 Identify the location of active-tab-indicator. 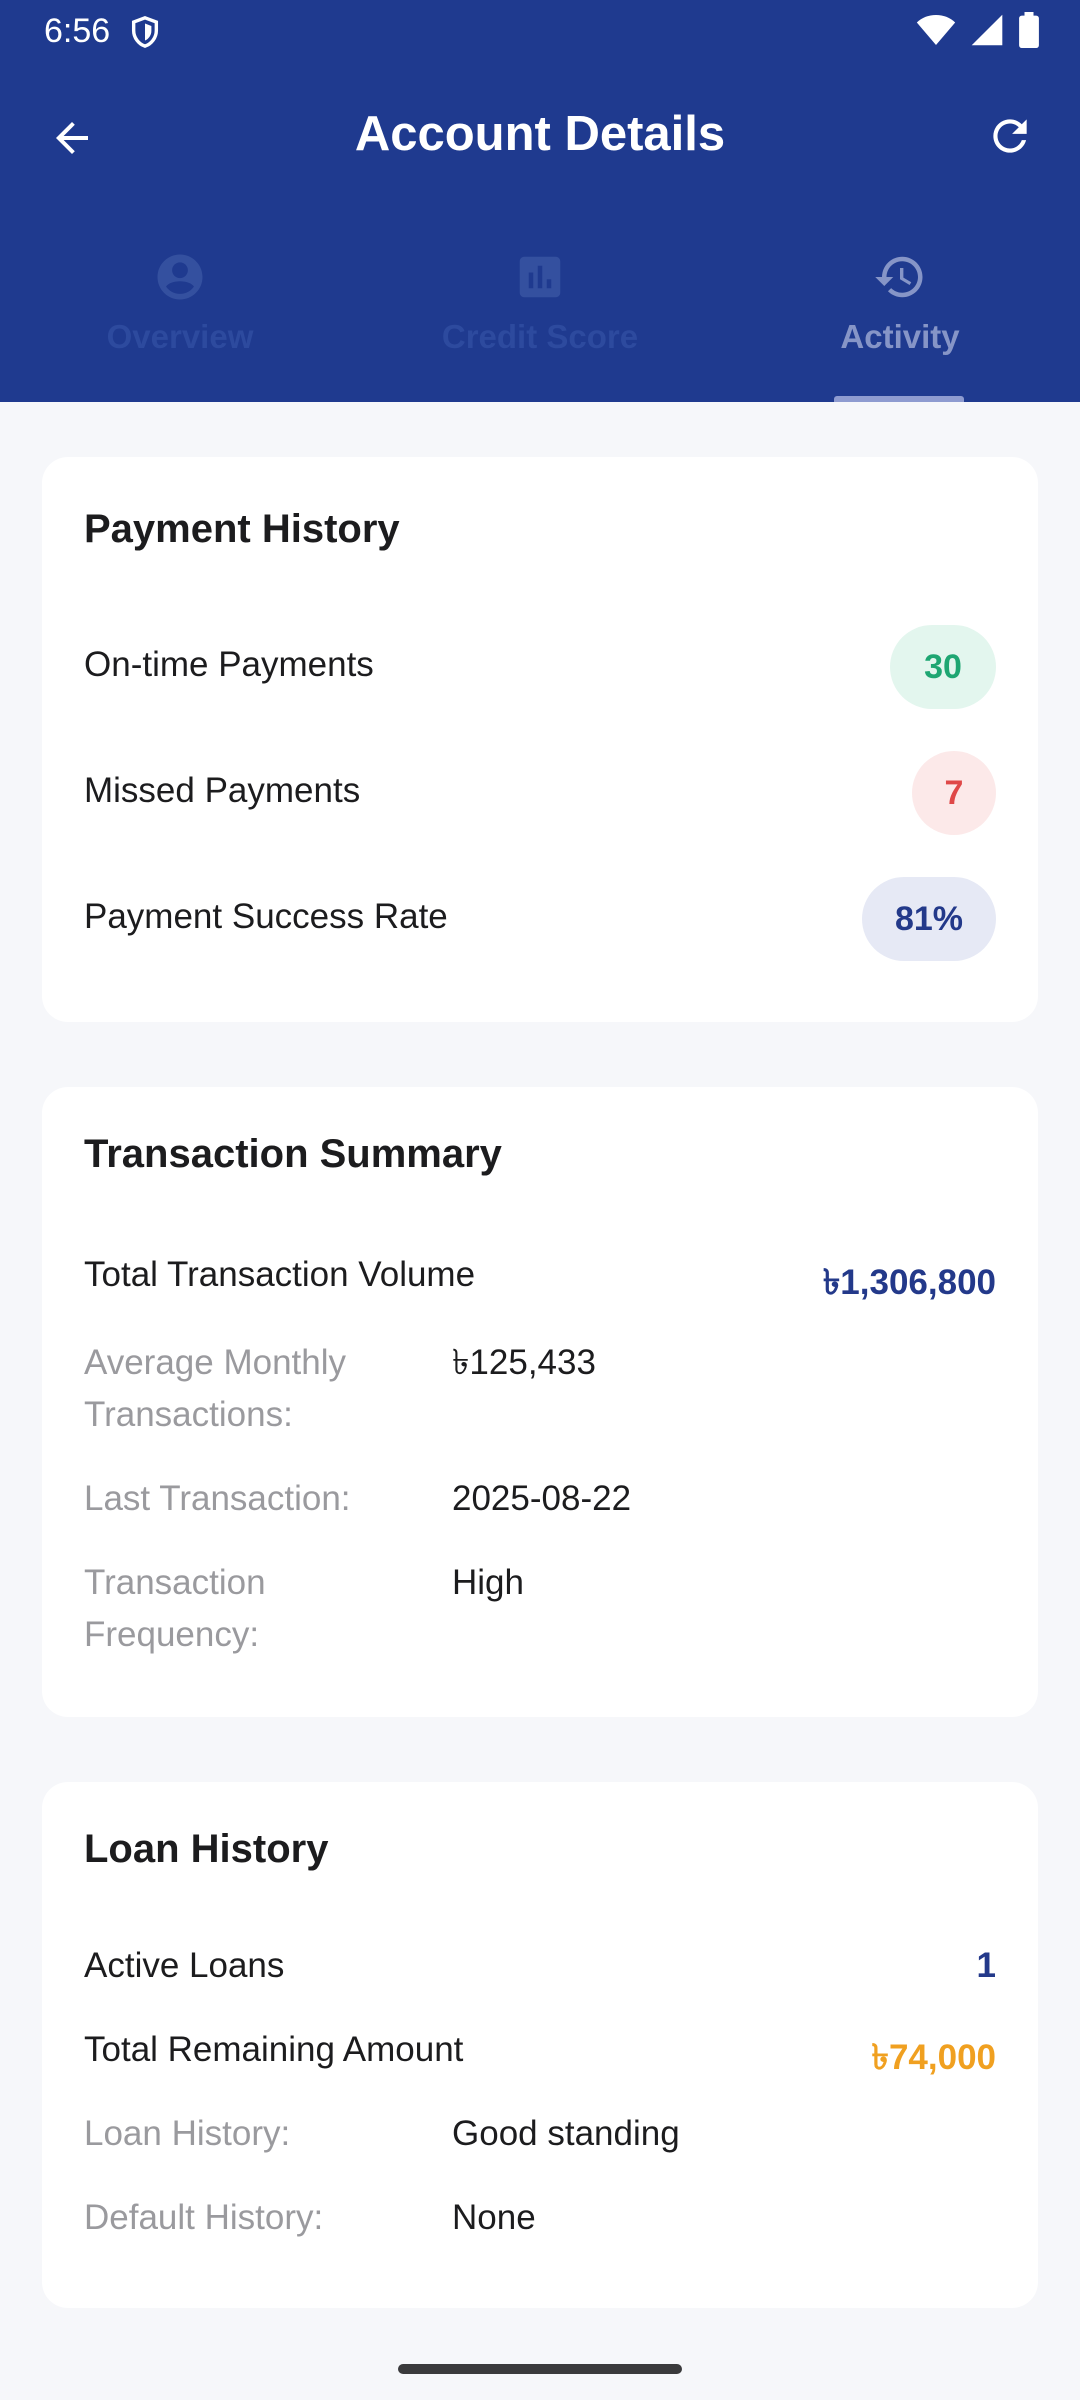
(899, 399).